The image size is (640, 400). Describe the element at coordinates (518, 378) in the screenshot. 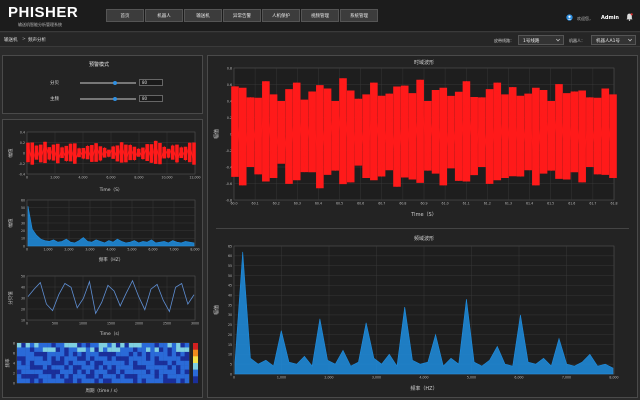

I see `x-tick-label: 6,000` at that location.